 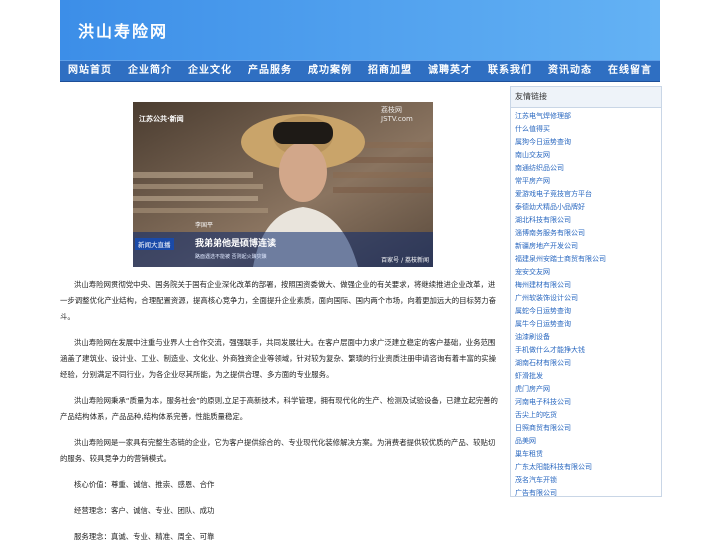 I want to click on friend-link: 虎门房产网, so click(x=588, y=389).